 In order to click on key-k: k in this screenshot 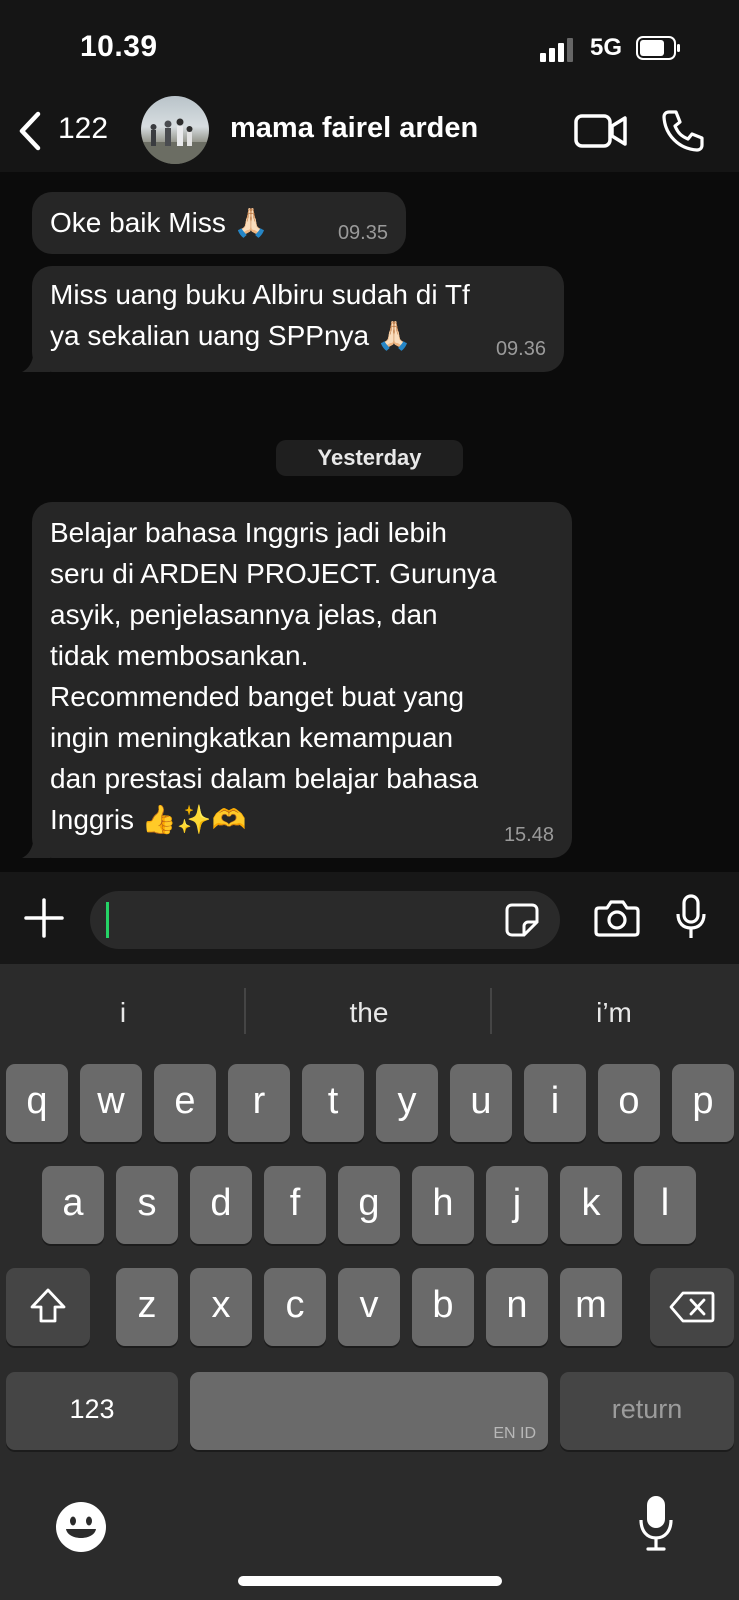, I will do `click(591, 1205)`.